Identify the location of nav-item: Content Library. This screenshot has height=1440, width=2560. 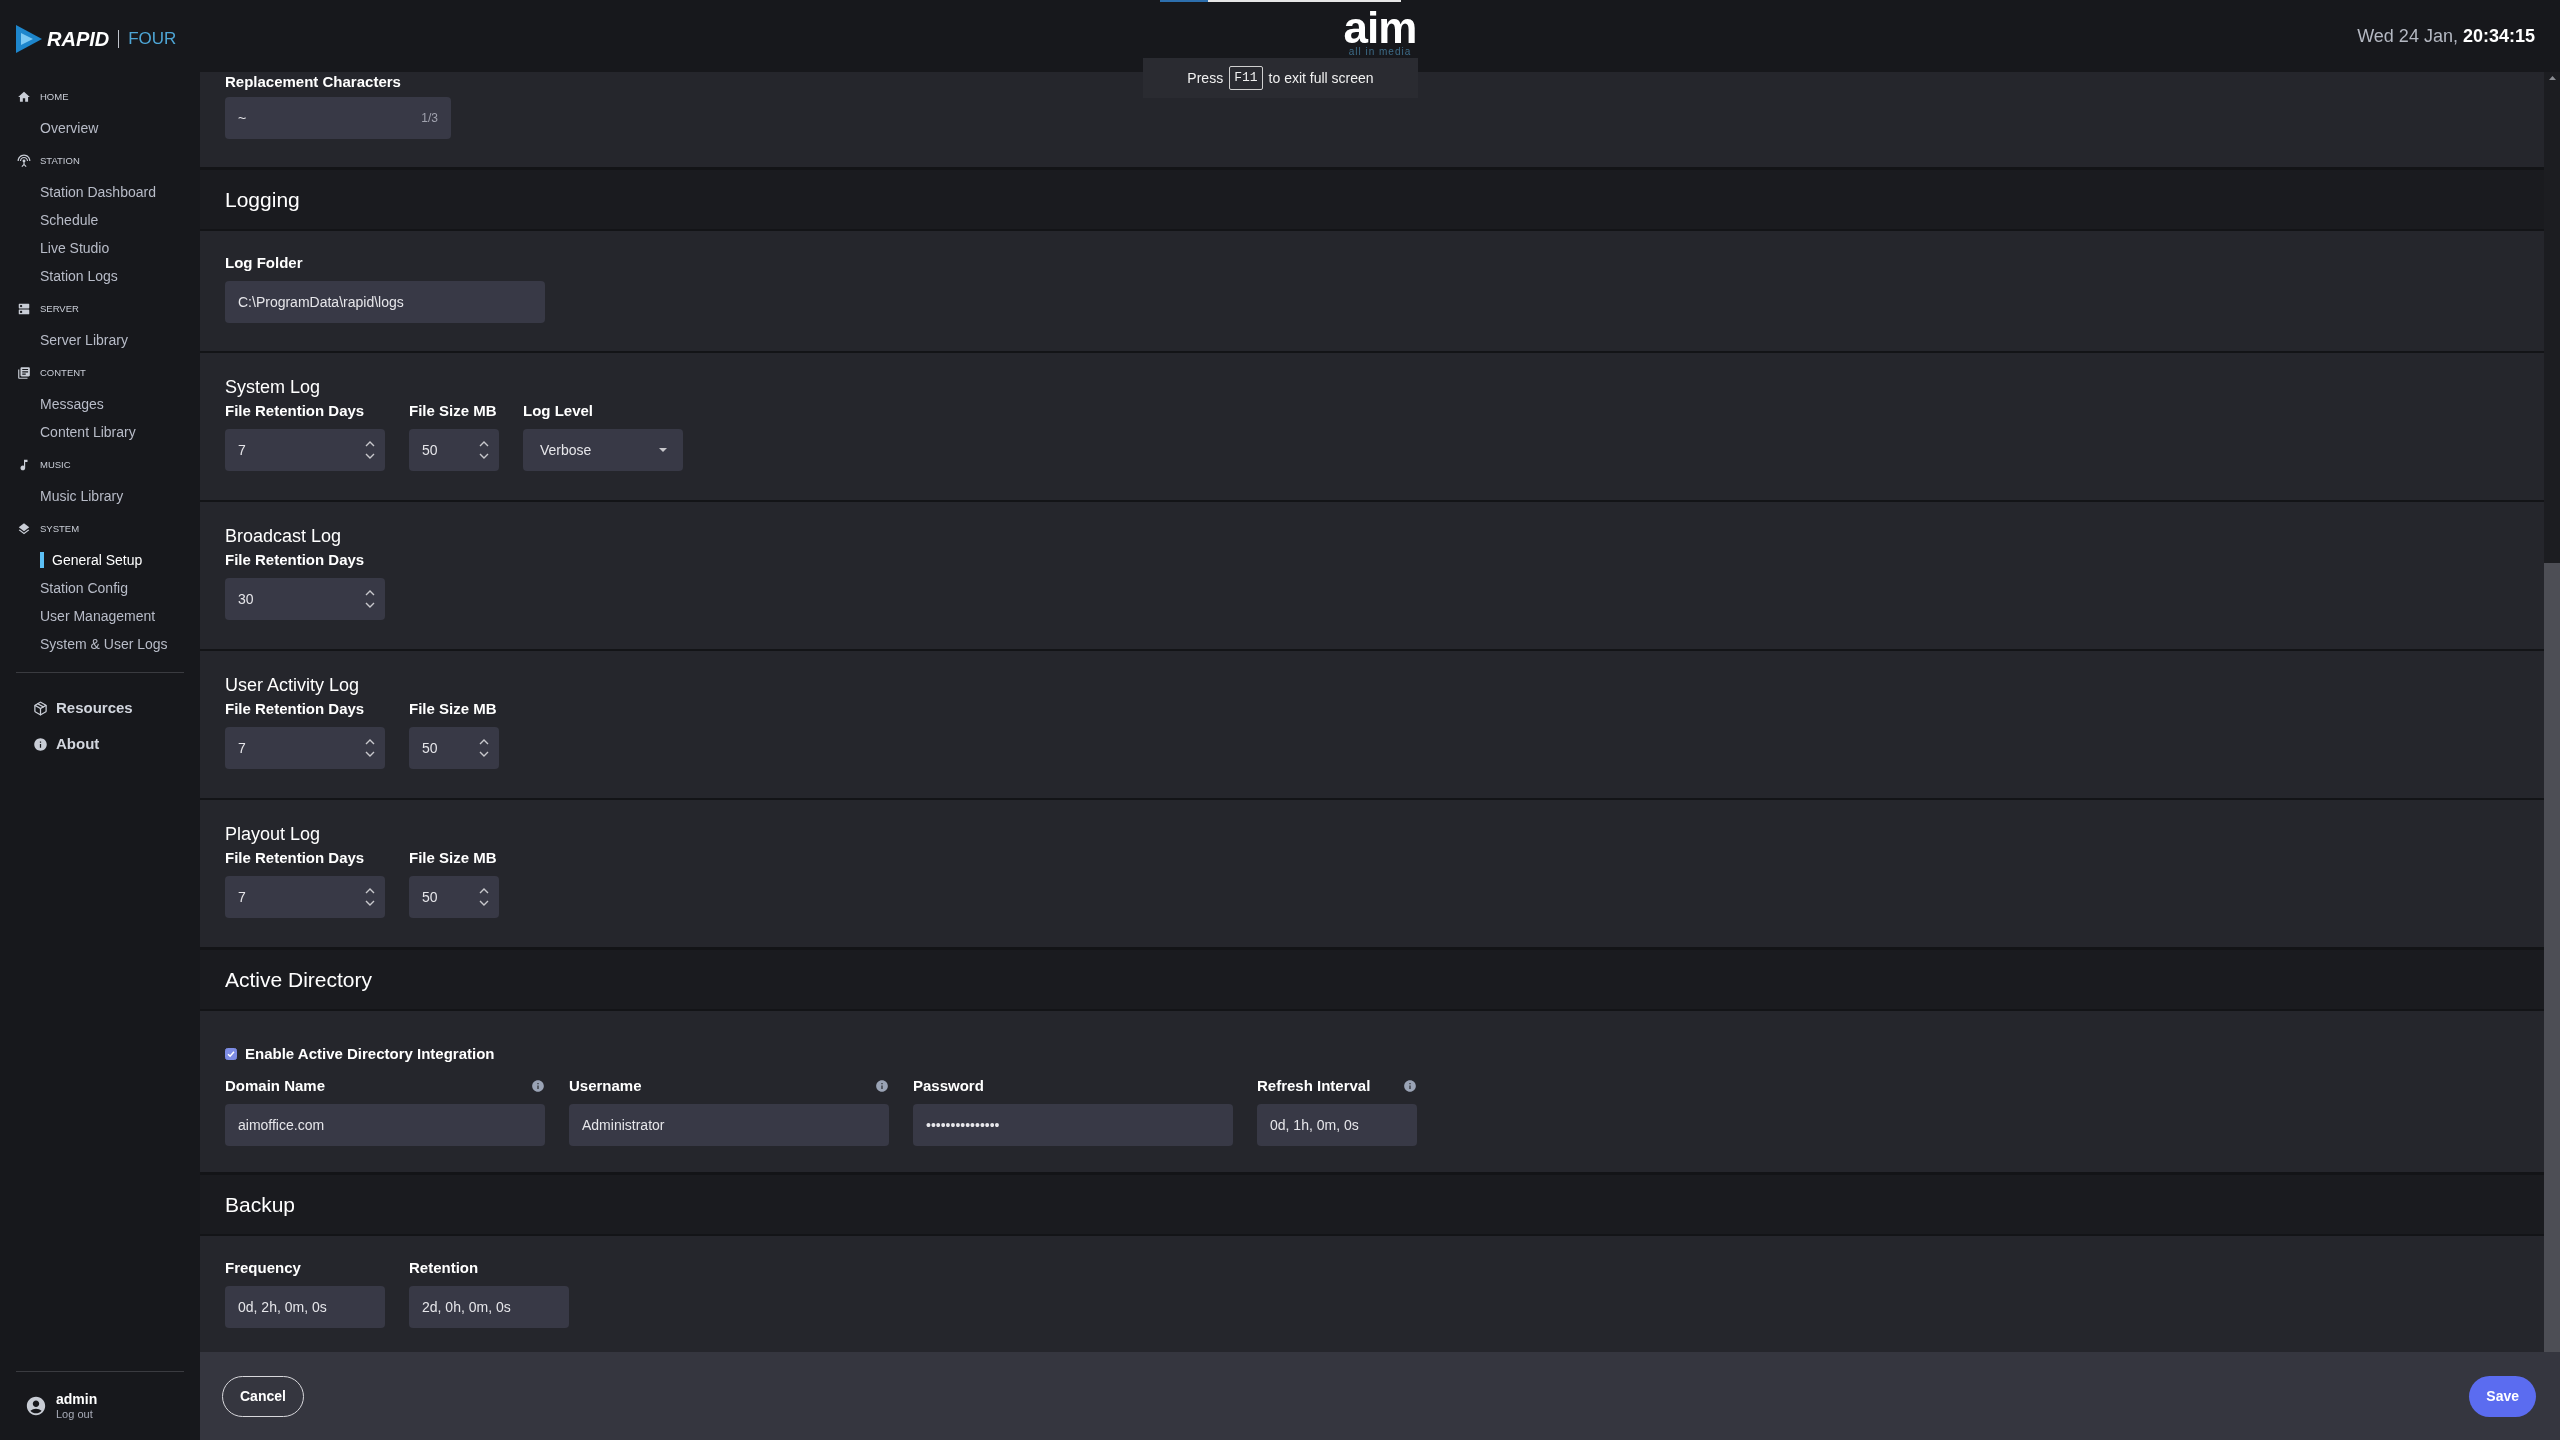
(88, 432).